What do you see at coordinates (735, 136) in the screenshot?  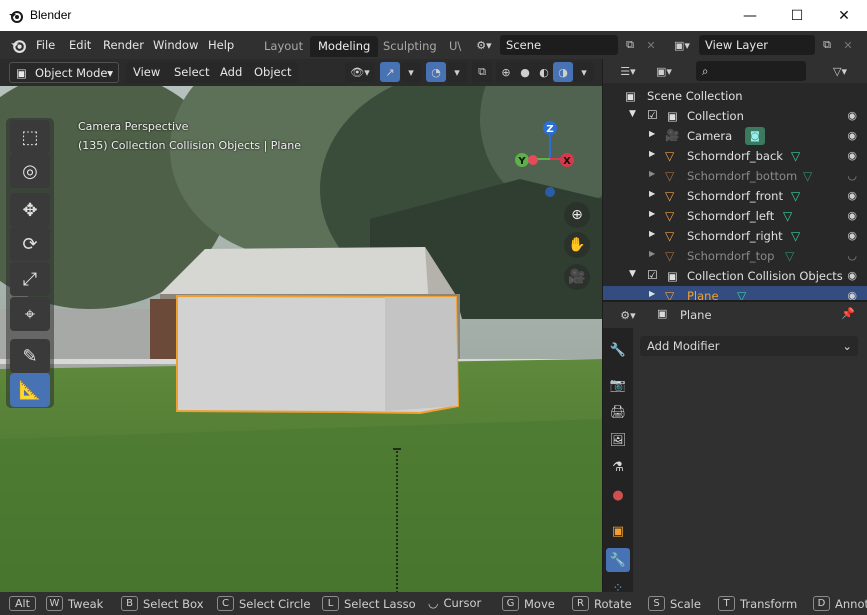 I see `outliner-row-camera: ▶ 🎥 Camera ◙ ◉` at bounding box center [735, 136].